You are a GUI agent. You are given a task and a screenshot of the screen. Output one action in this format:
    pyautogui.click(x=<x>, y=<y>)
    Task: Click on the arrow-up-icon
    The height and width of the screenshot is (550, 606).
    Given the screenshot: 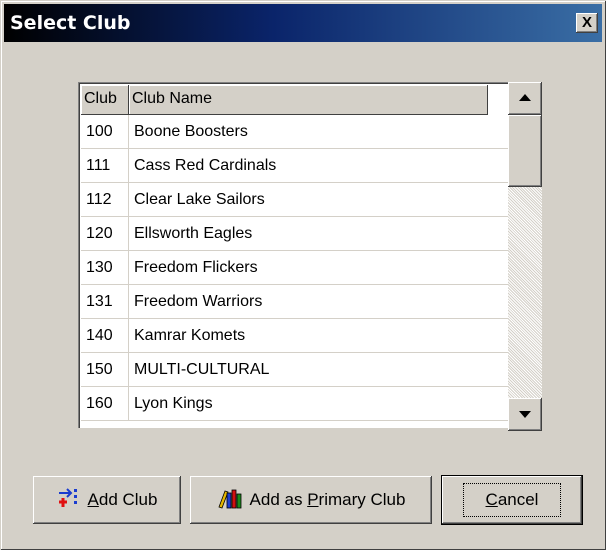 What is the action you would take?
    pyautogui.click(x=525, y=97)
    